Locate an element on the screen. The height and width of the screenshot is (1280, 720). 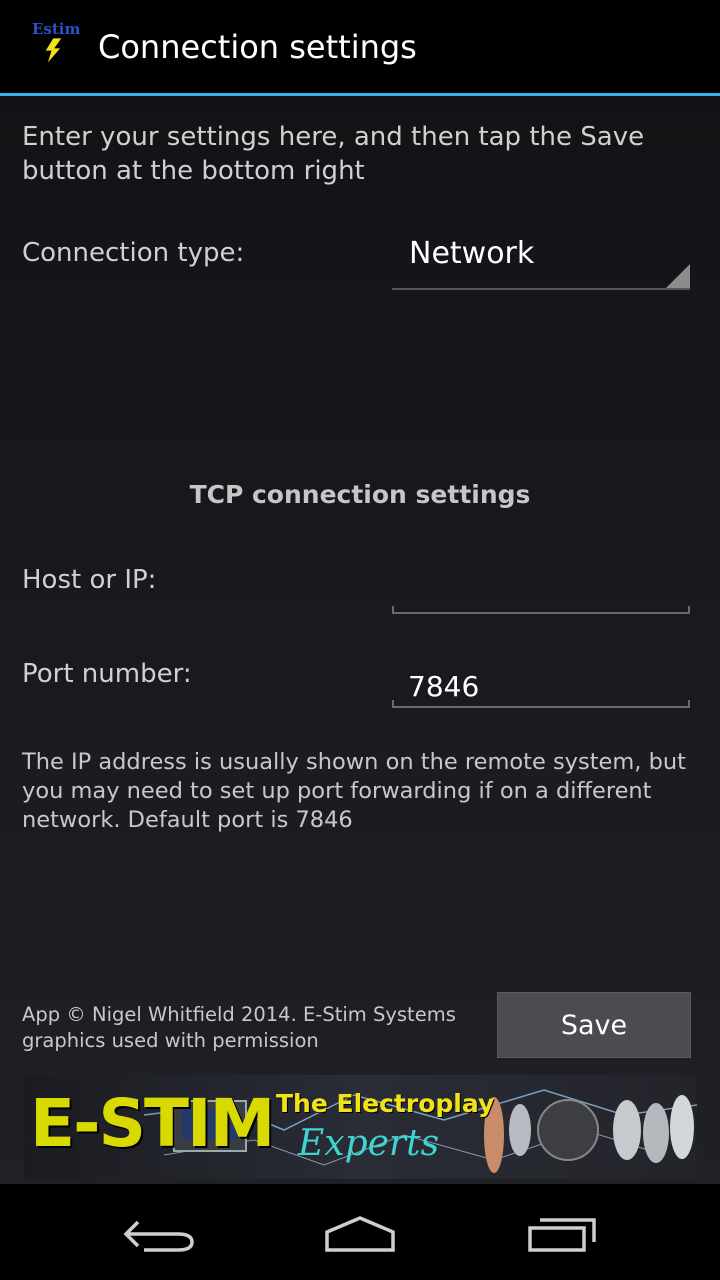
connection-type-value: Network is located at coordinates (472, 253).